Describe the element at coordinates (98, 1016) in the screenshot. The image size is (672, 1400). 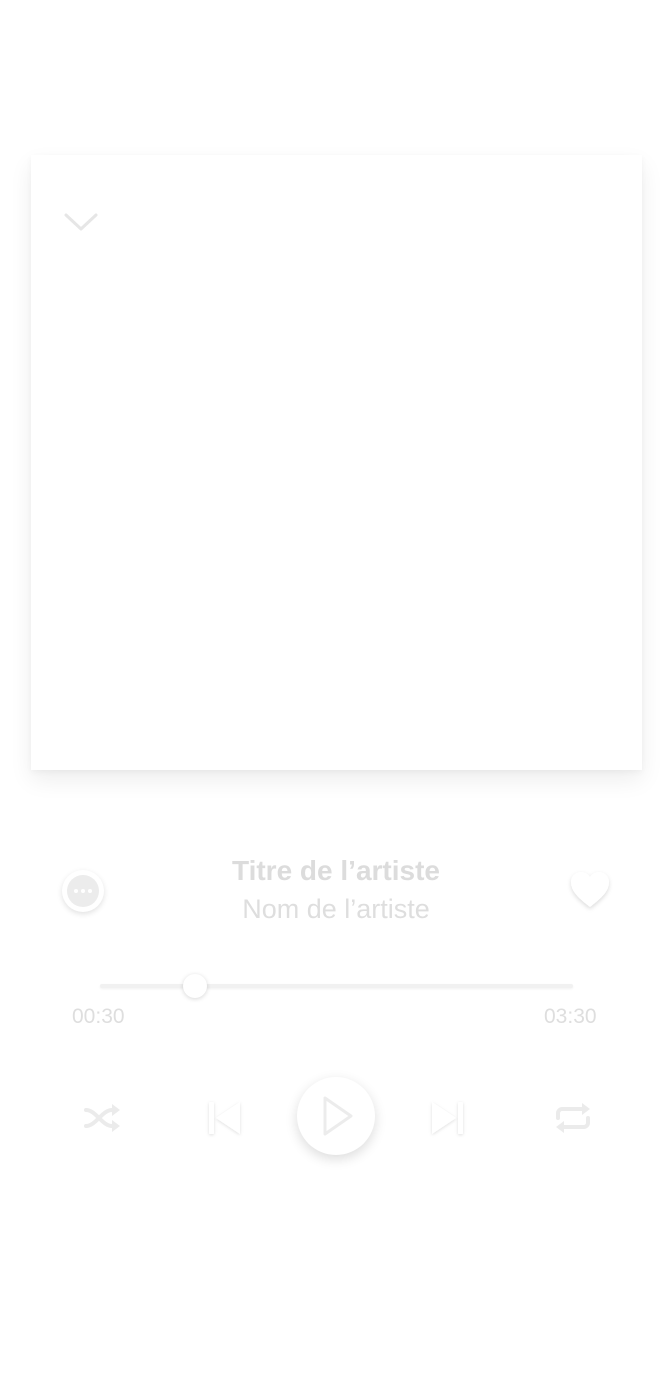
I see `elapsed-time: 00:30` at that location.